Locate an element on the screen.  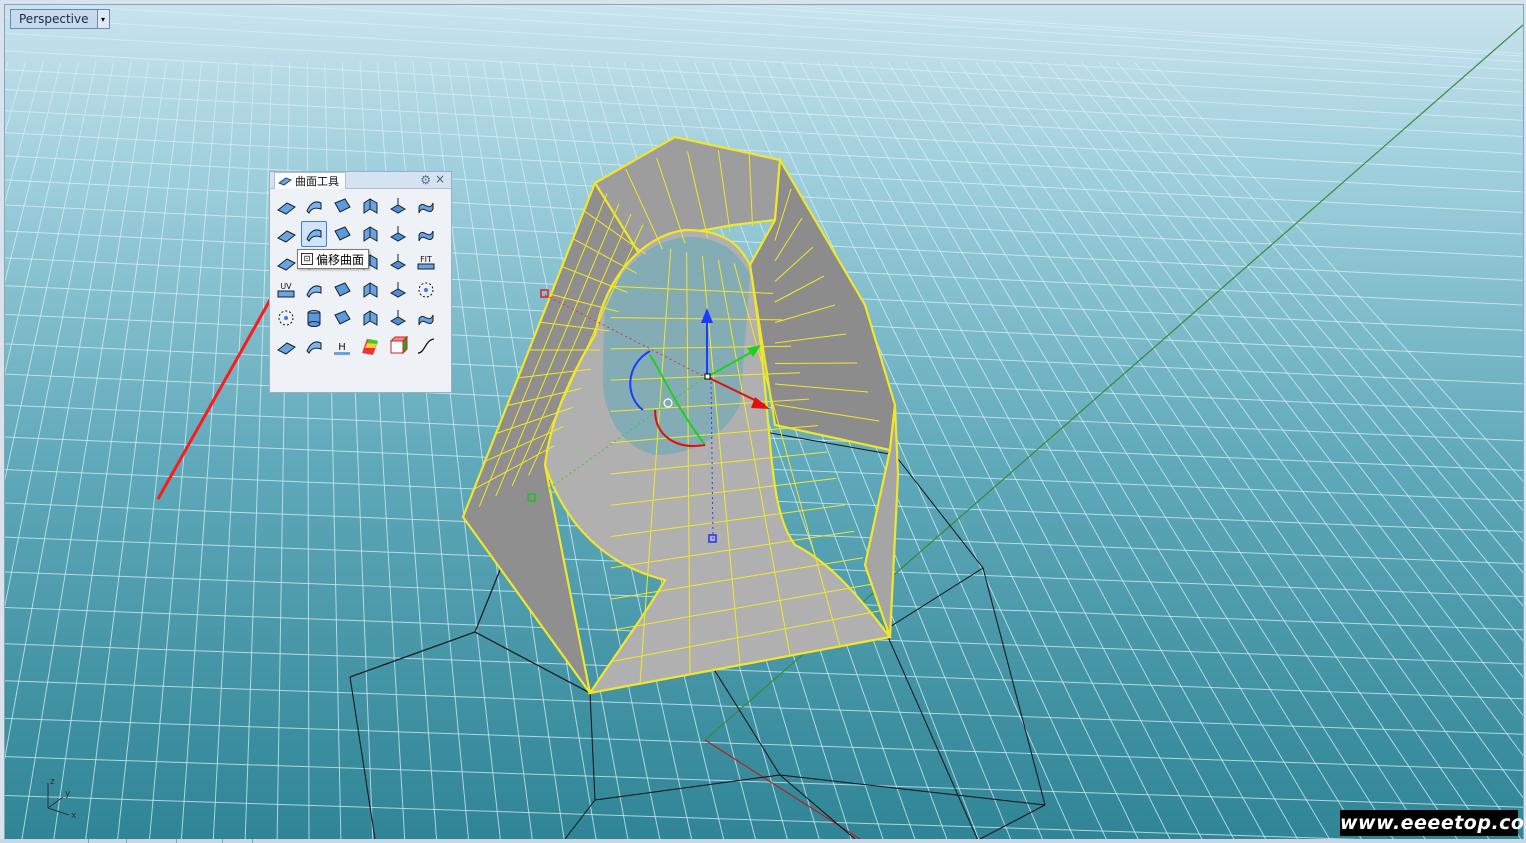
sphere-points-icon-glyph is located at coordinates (286, 318).